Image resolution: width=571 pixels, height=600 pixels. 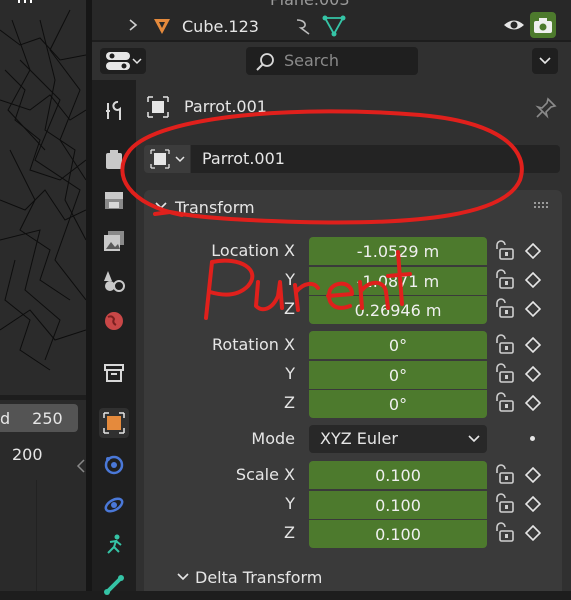 I want to click on physics-runner-icon, so click(x=114, y=544).